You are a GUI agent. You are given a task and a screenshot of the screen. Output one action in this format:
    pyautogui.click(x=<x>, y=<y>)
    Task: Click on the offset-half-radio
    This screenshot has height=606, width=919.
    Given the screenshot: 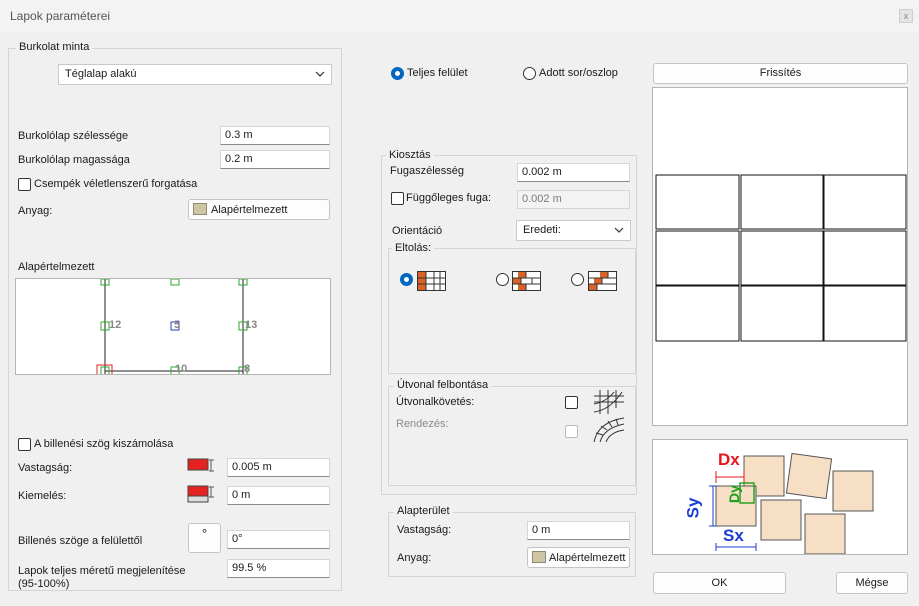 What is the action you would take?
    pyautogui.click(x=502, y=279)
    